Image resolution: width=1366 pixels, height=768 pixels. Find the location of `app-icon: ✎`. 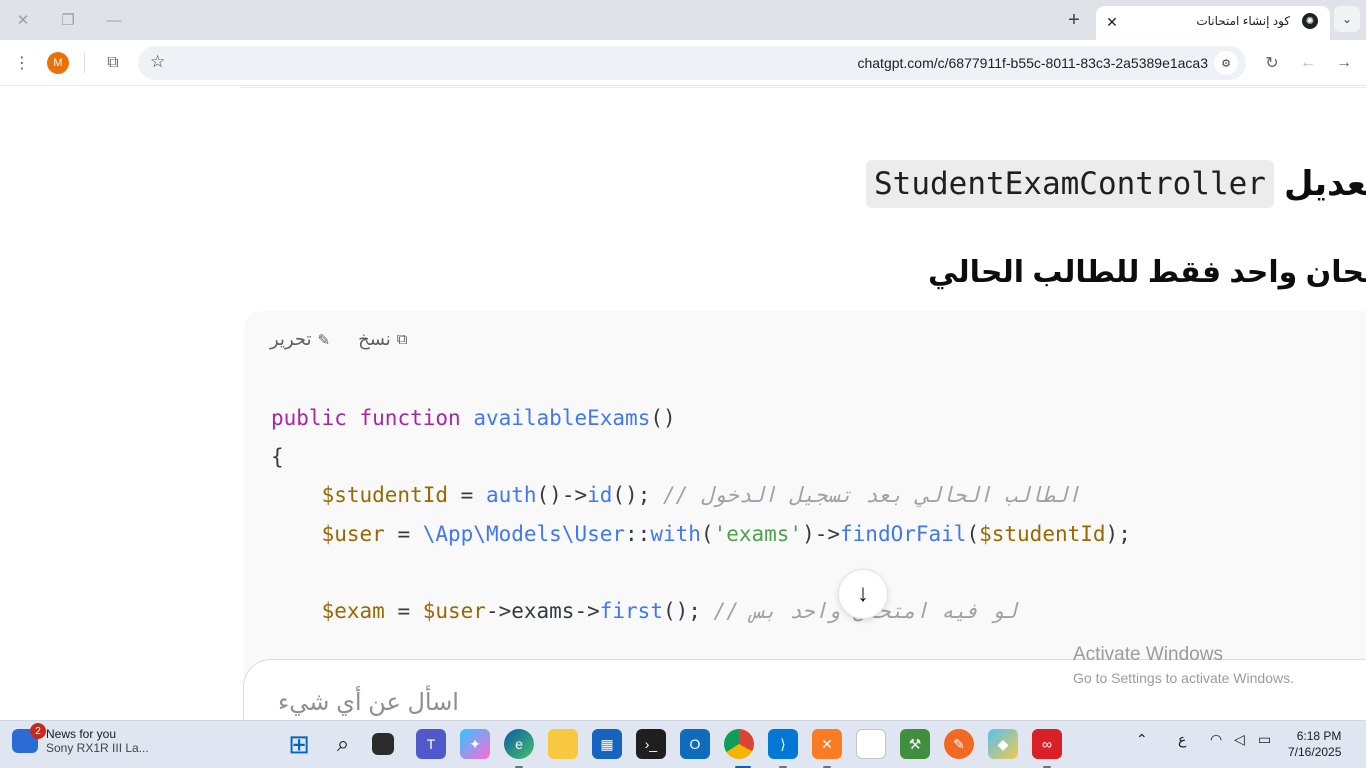

app-icon: ✎ is located at coordinates (959, 744).